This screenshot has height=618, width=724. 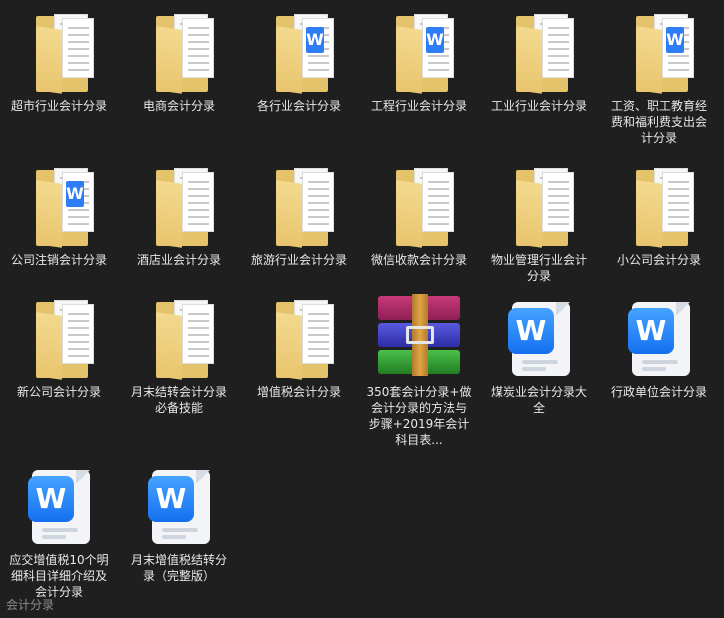 I want to click on file-name-label: 酒店业会计分录, so click(x=178, y=260).